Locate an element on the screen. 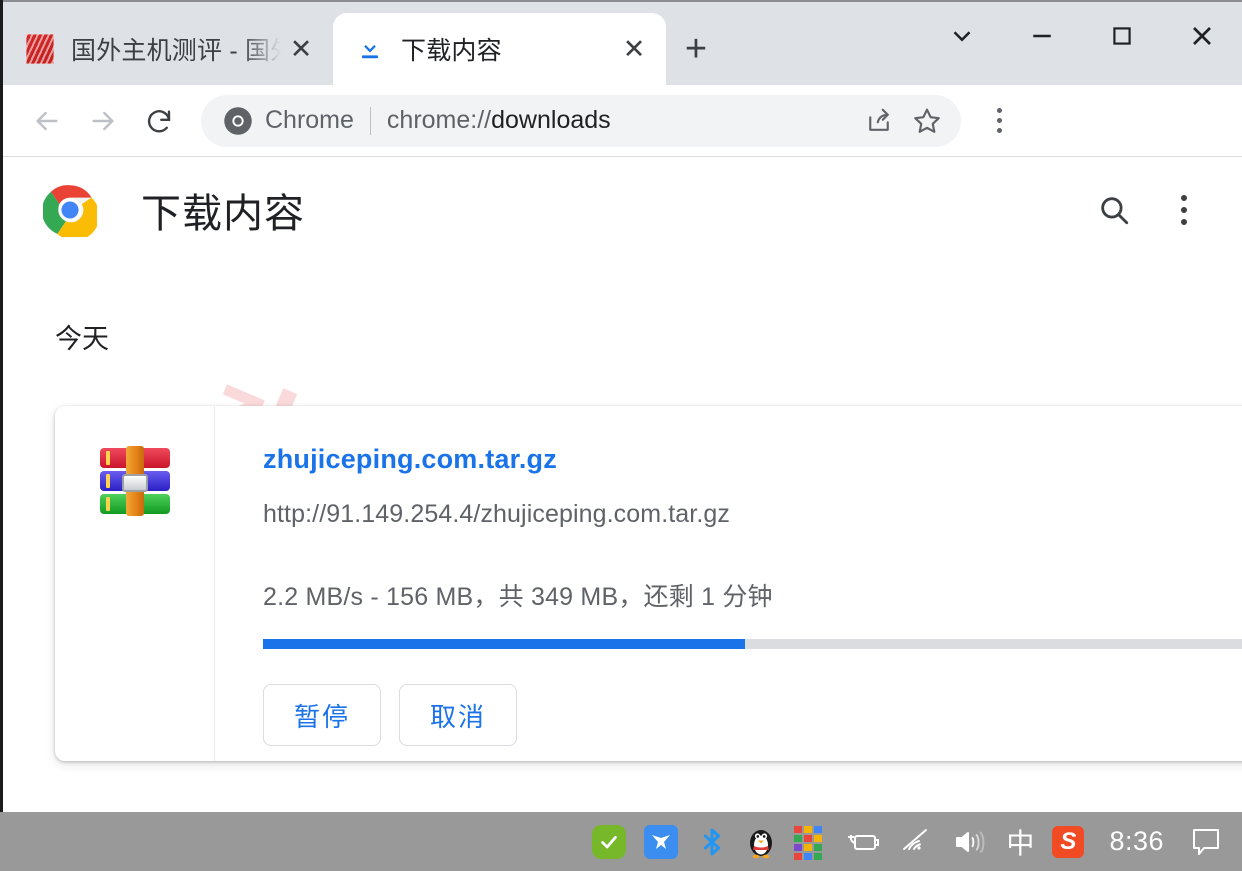 This screenshot has height=871, width=1242. maximize-button is located at coordinates (1122, 36).